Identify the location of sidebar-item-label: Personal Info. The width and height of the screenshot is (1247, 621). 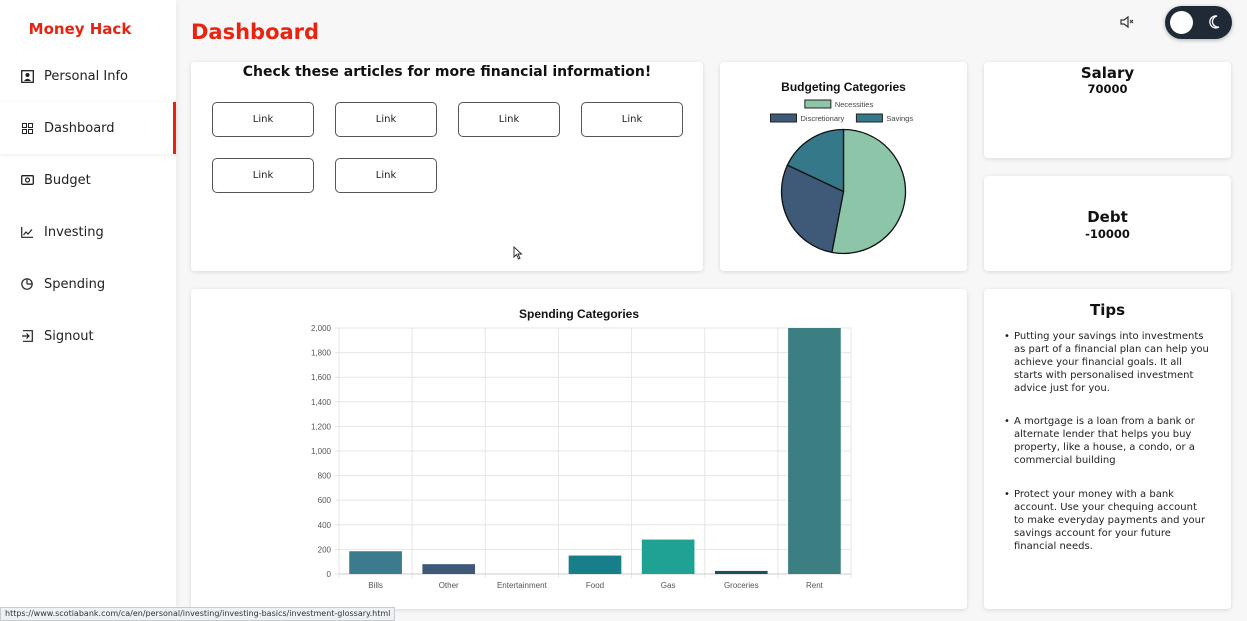
(86, 76).